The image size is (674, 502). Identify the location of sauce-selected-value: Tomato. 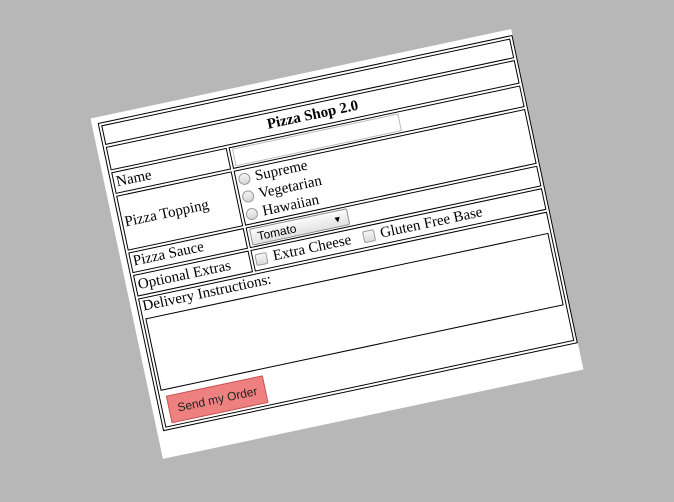
(277, 231).